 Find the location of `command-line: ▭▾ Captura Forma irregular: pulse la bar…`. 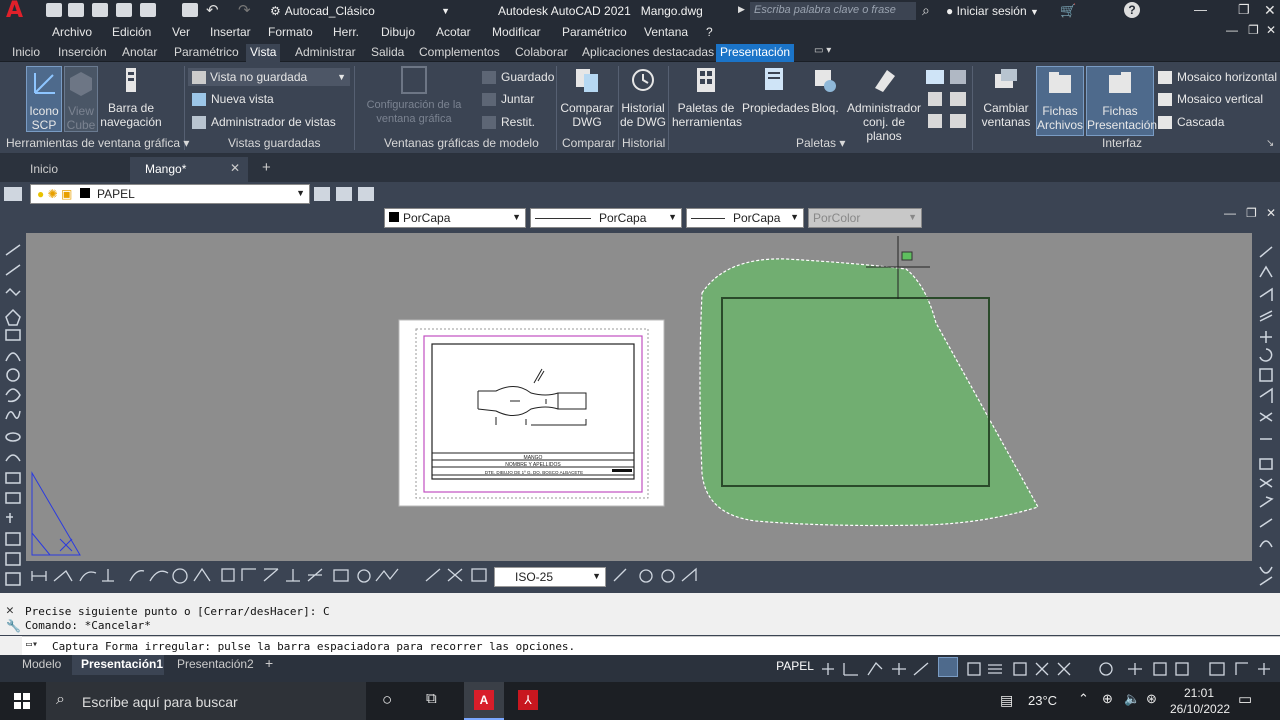

command-line: ▭▾ Captura Forma irregular: pulse la bar… is located at coordinates (651, 645).